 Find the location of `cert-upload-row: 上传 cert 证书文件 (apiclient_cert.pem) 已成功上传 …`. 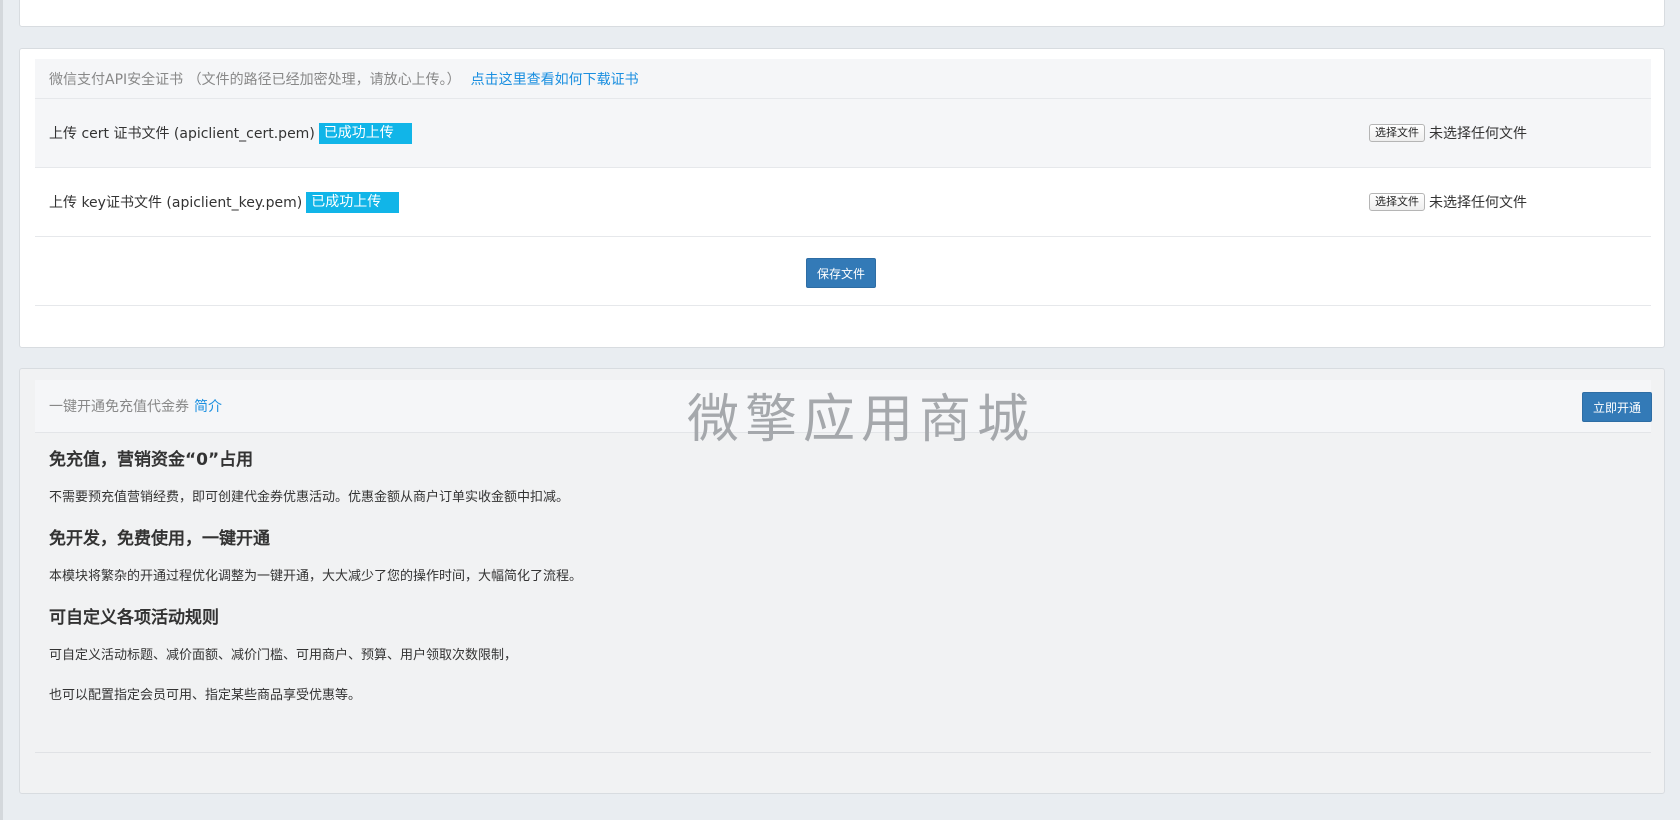

cert-upload-row: 上传 cert 证书文件 (apiclient_cert.pem) 已成功上传 … is located at coordinates (843, 133).